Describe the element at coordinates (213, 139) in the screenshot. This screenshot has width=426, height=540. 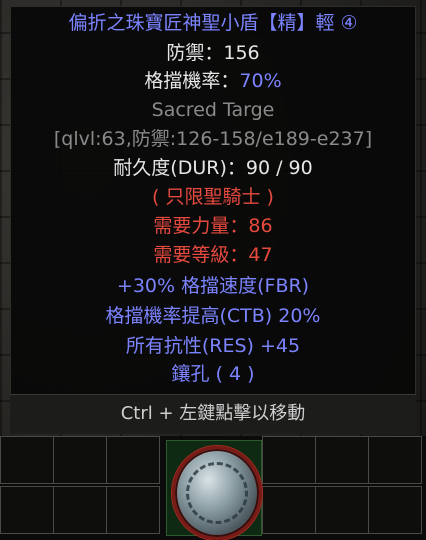
I see `item-qlvl-info: [qlvl:63,防禦:126-158/e189-e237]` at that location.